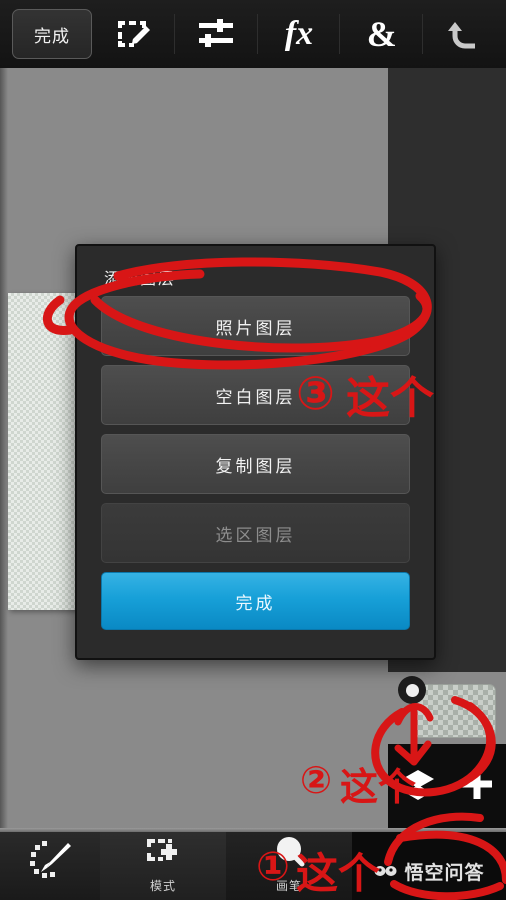 The width and height of the screenshot is (506, 900). What do you see at coordinates (162, 885) in the screenshot?
I see `mode-tool-label: 模式` at bounding box center [162, 885].